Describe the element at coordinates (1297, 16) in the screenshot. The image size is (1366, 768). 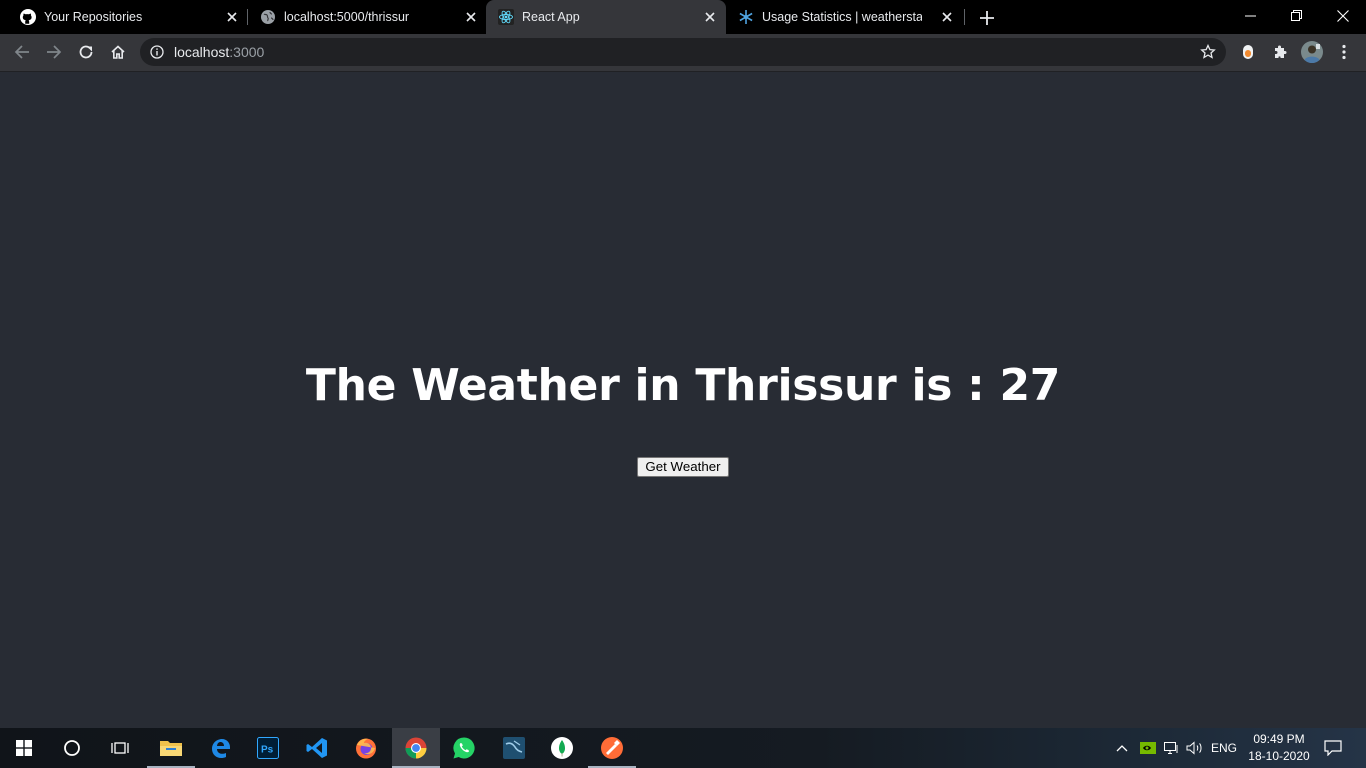
I see `restore-icon` at that location.